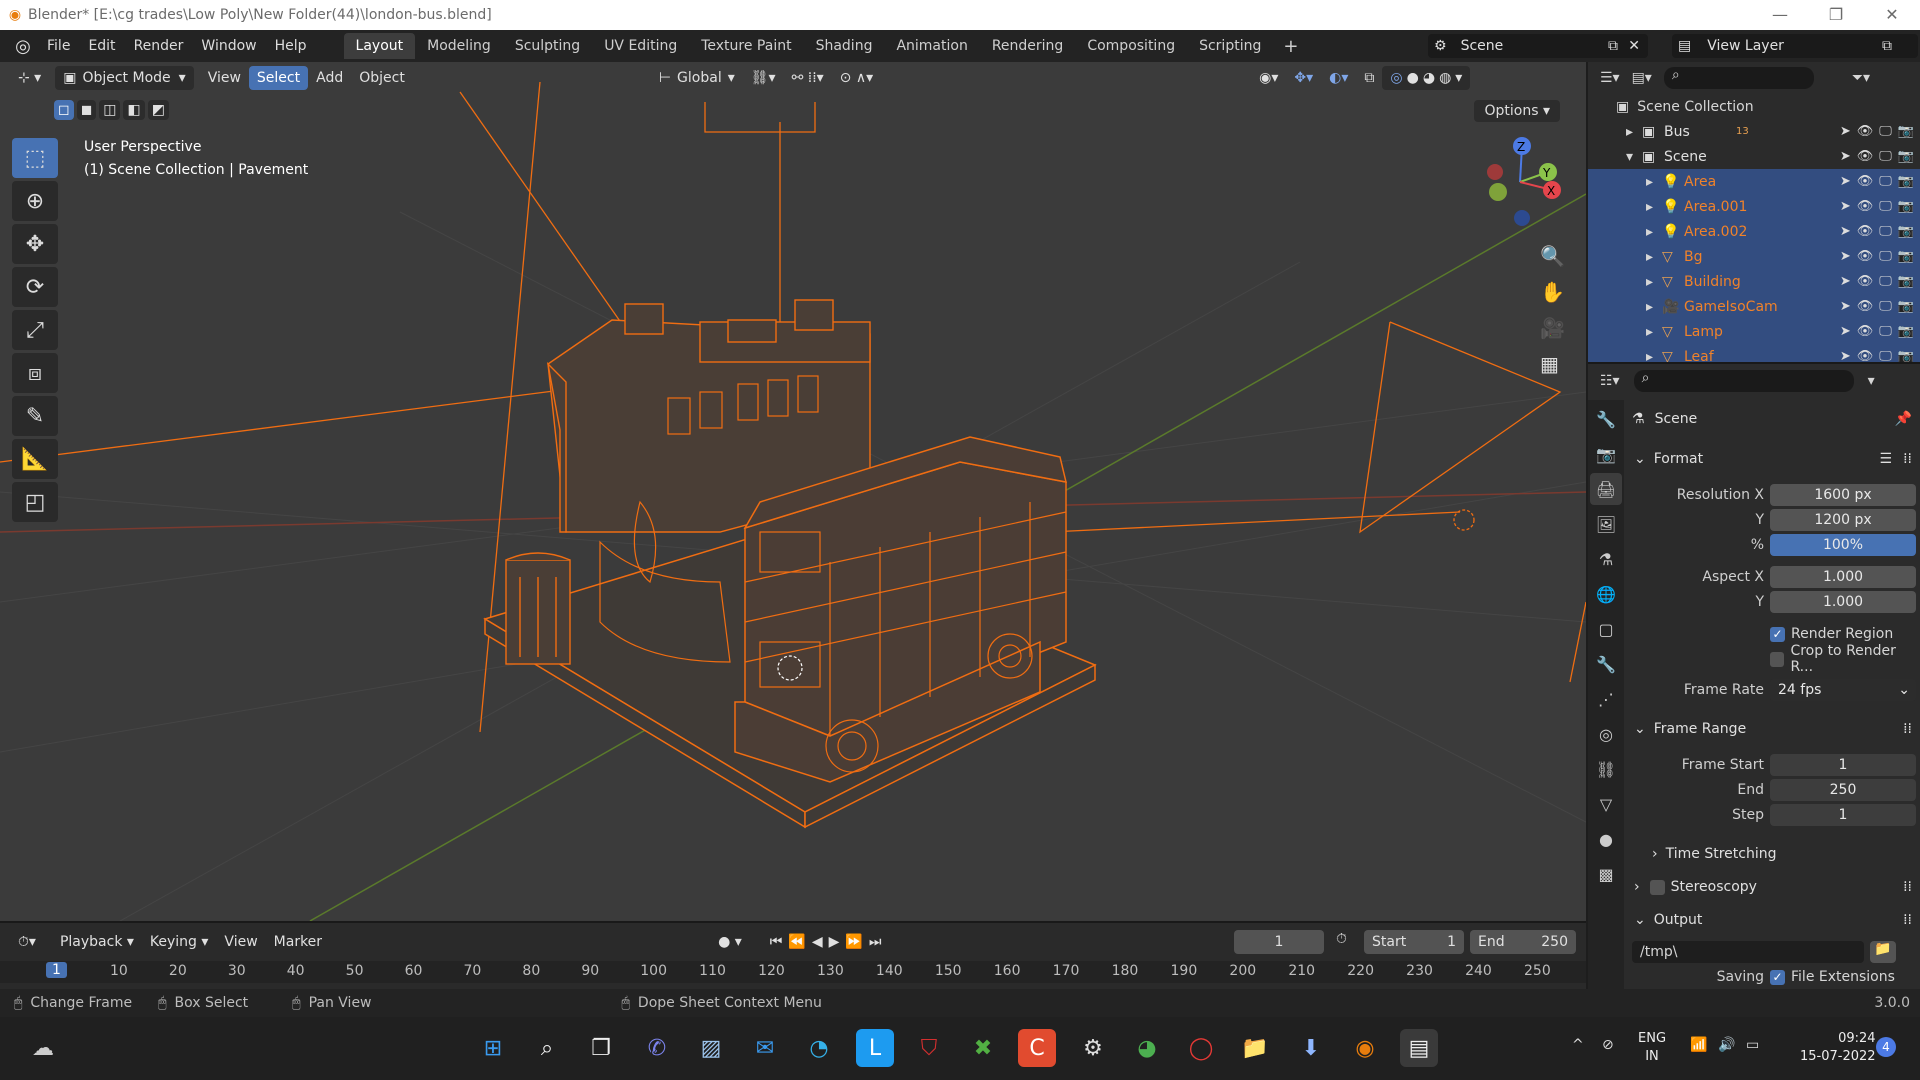 The image size is (1920, 1080). Describe the element at coordinates (1311, 1048) in the screenshot. I see `app-launcher-icon: ⬇` at that location.